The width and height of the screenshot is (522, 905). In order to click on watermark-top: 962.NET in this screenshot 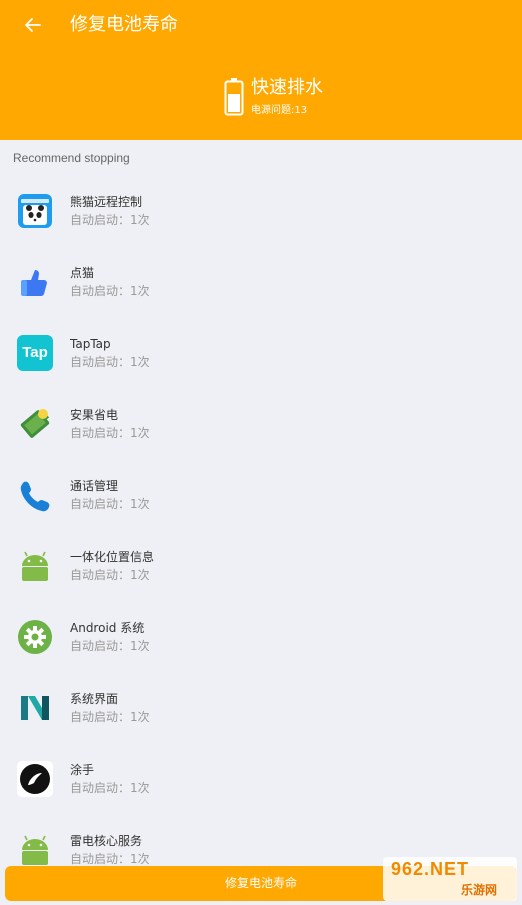, I will do `click(430, 869)`.